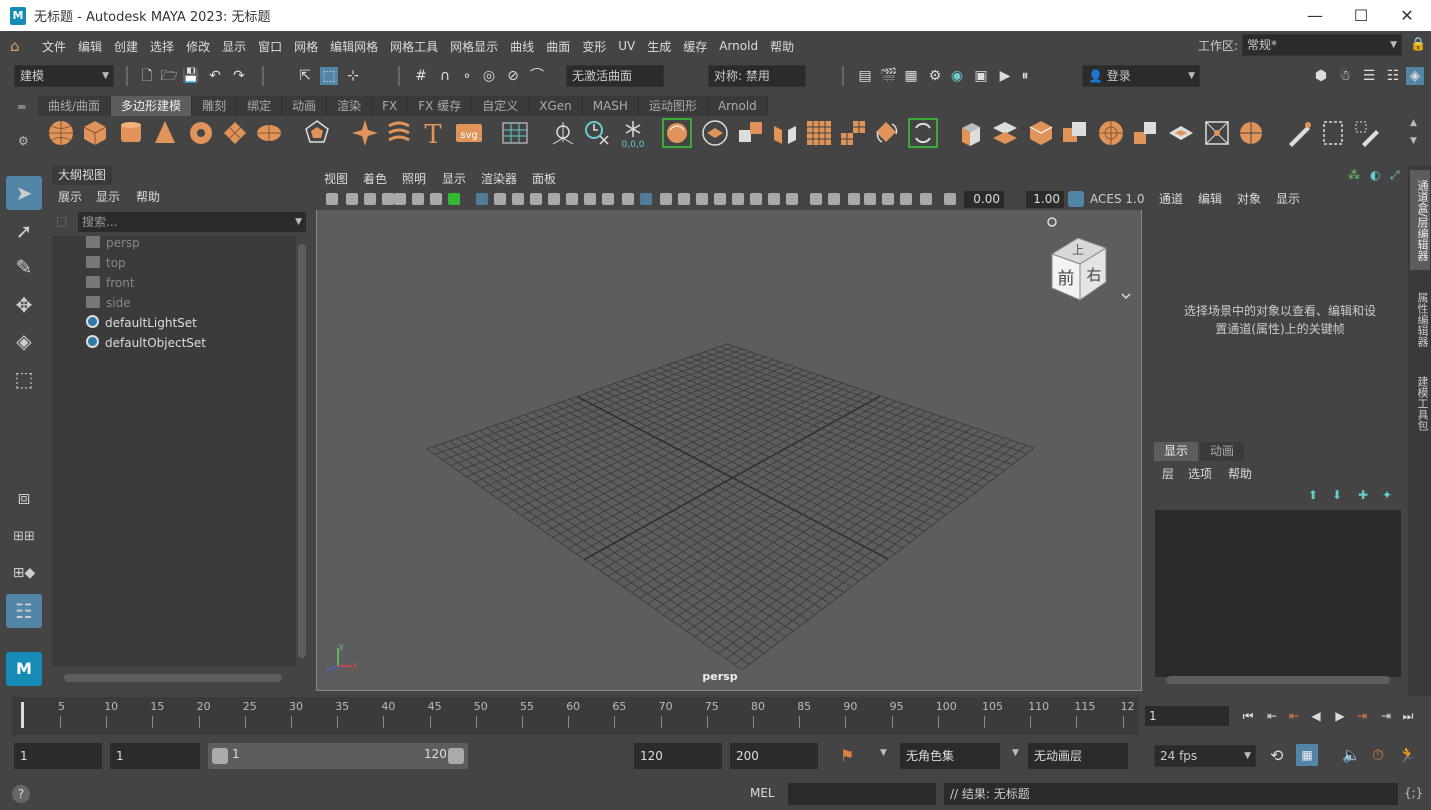  I want to click on gamma-field: 1.00, so click(1045, 199).